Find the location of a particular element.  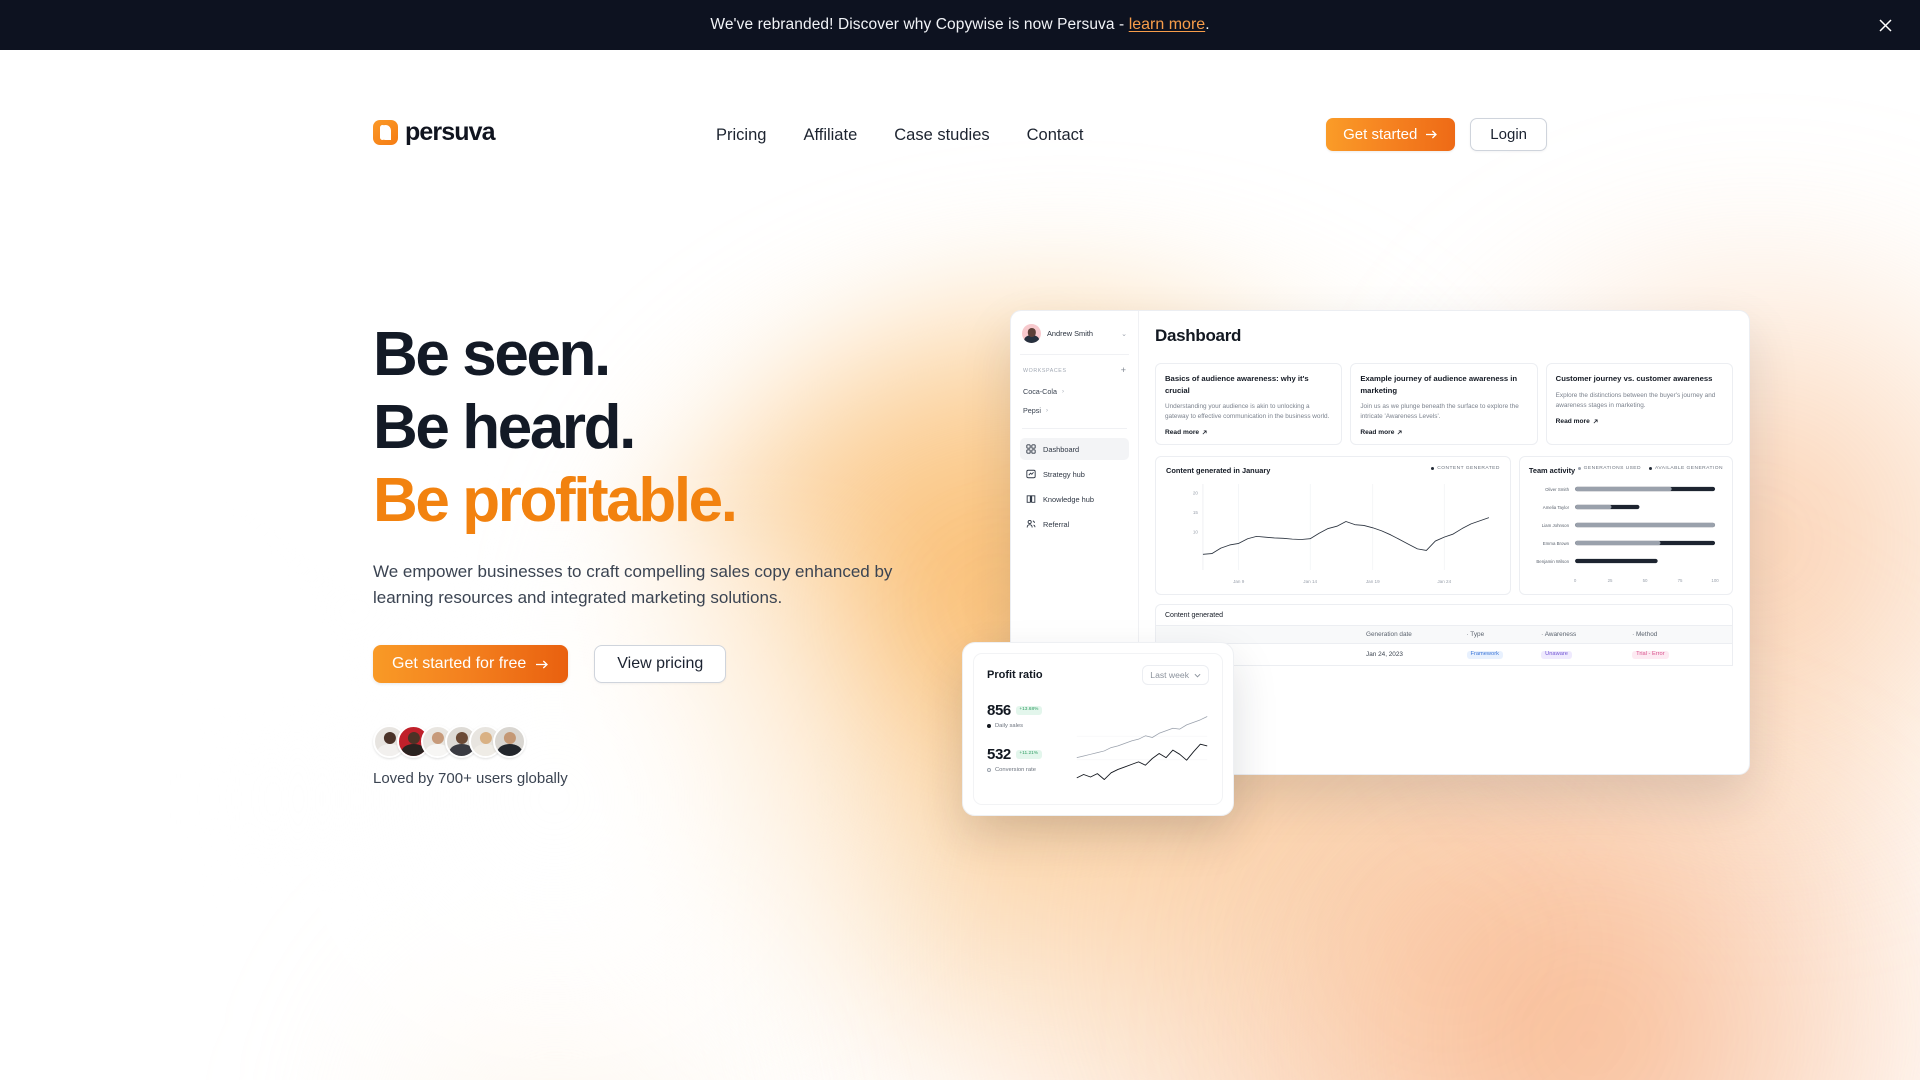

sidebar-item-label: Referral is located at coordinates (1056, 524).